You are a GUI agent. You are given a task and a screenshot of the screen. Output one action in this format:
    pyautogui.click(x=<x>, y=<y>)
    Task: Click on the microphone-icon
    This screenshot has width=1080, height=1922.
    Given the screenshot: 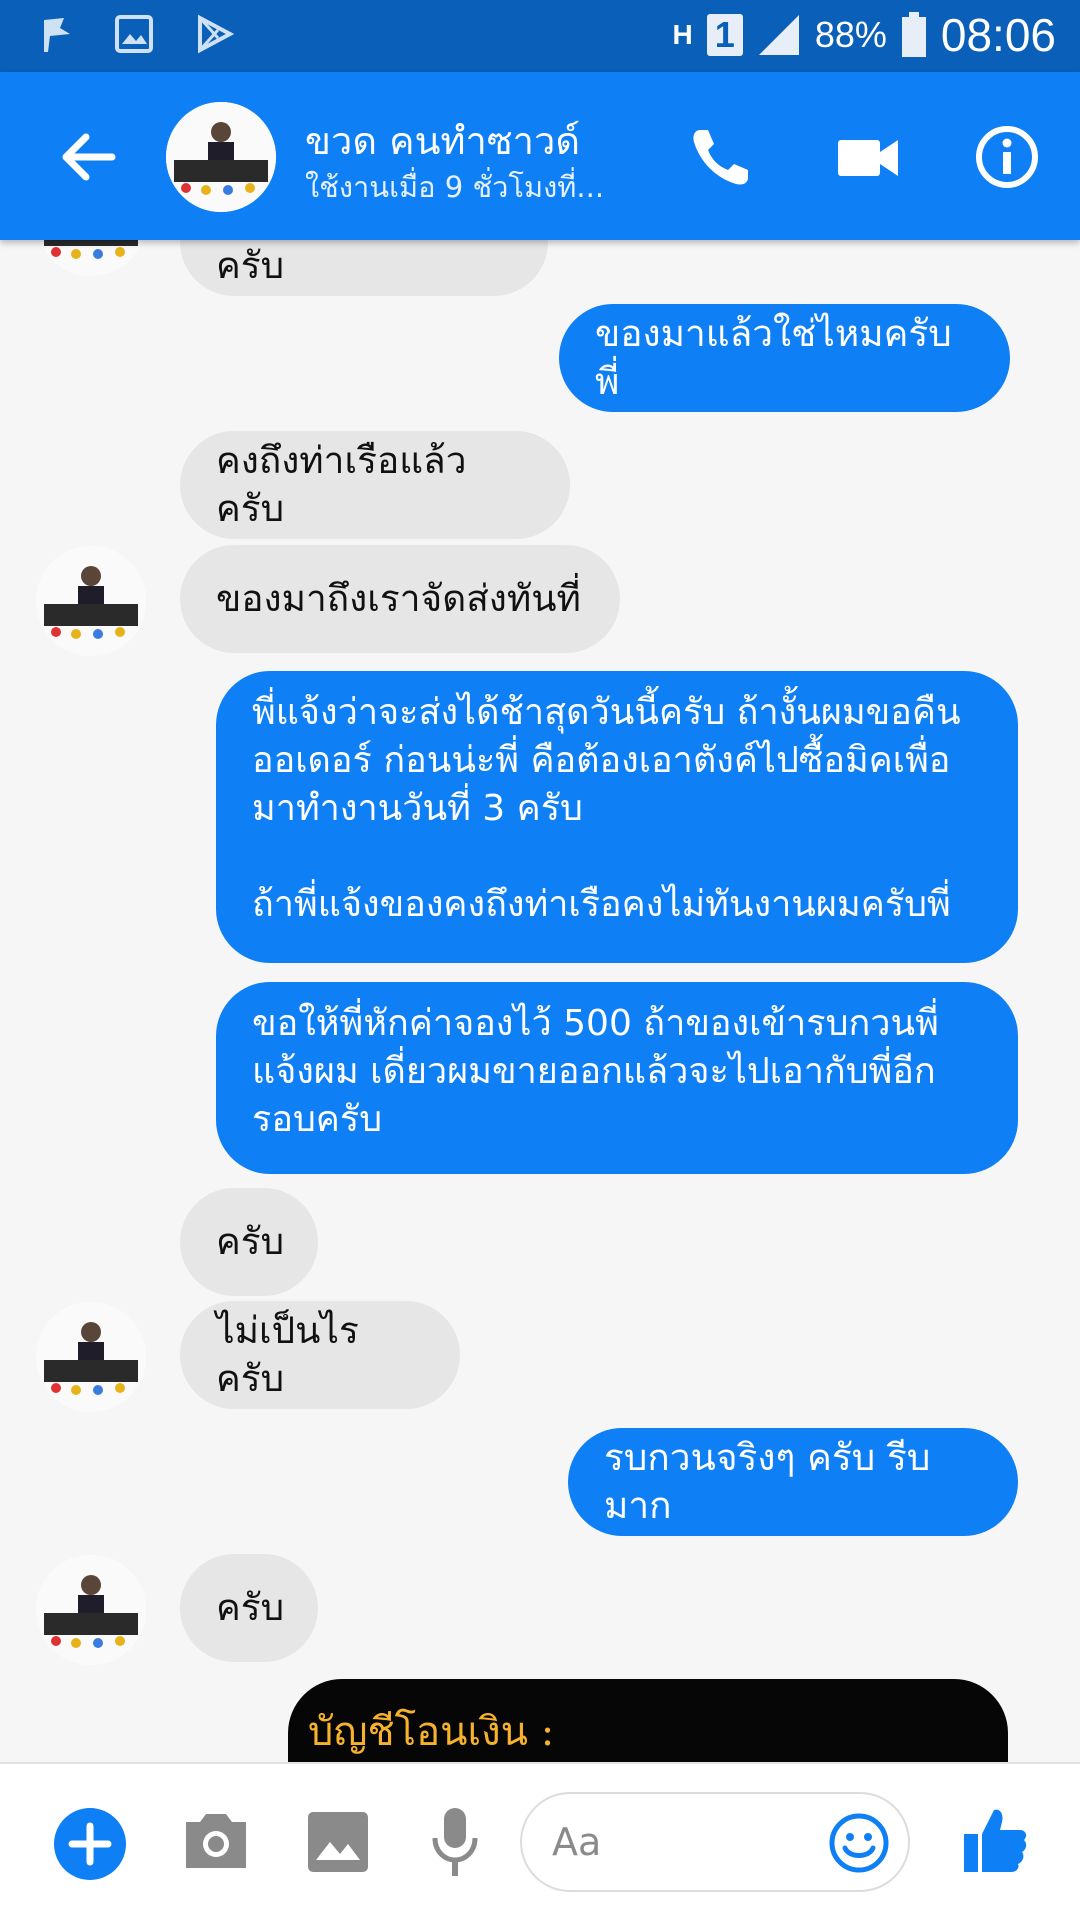 What is the action you would take?
    pyautogui.click(x=455, y=1842)
    